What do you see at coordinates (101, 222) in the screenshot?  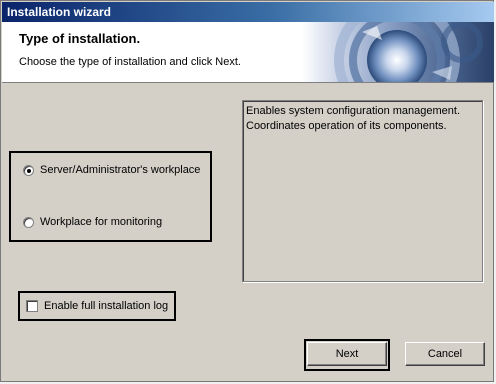 I see `option-monitoring-label: Workplace for monitoring` at bounding box center [101, 222].